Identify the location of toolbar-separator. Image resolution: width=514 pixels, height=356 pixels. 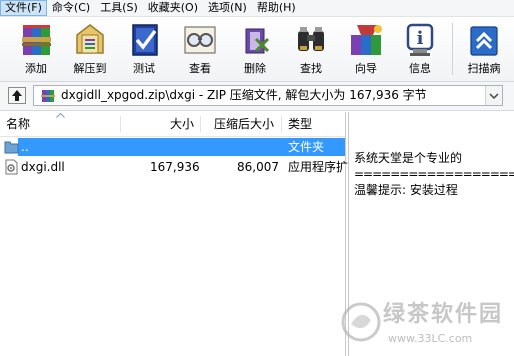
(452, 49).